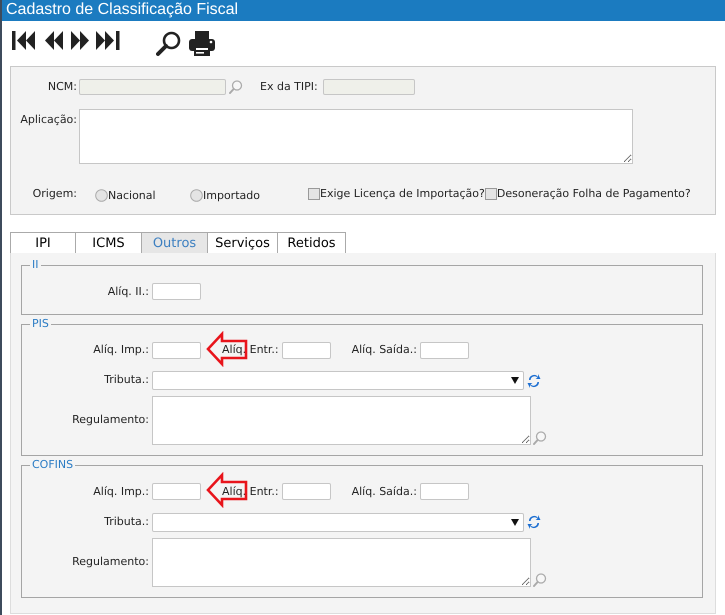  What do you see at coordinates (55, 194) in the screenshot?
I see `field-label: Origem:` at bounding box center [55, 194].